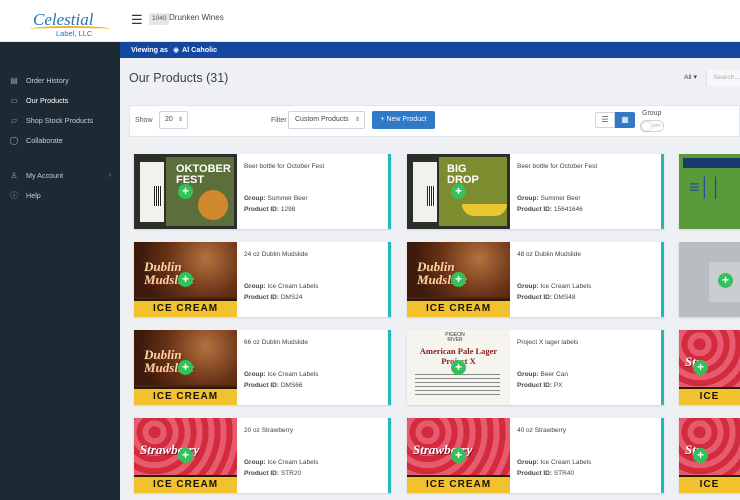  Describe the element at coordinates (60, 121) in the screenshot. I see `sidebar-item-shop-stock-products: ▱ Shop Stock Products` at that location.